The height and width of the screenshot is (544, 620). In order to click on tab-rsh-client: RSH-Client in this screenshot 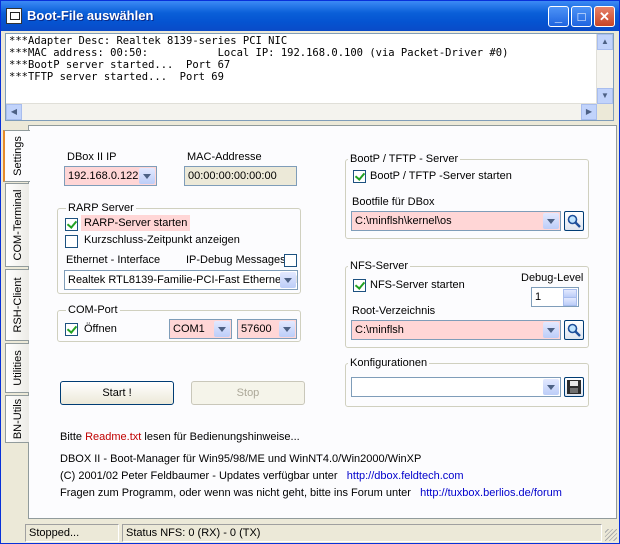, I will do `click(17, 305)`.